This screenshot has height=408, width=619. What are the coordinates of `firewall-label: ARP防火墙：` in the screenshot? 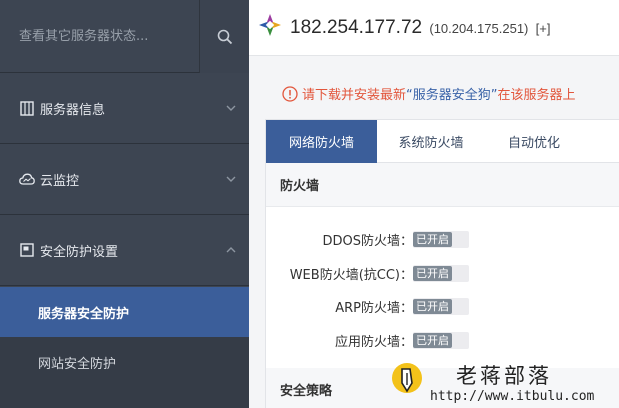 It's located at (374, 308).